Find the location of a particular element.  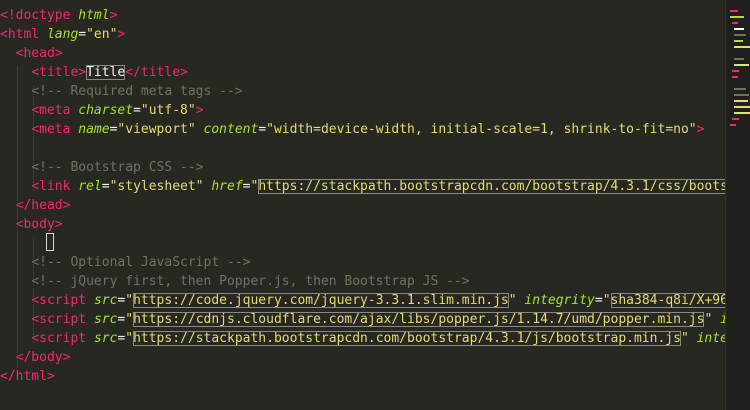

code-line: <head> is located at coordinates (31, 53).